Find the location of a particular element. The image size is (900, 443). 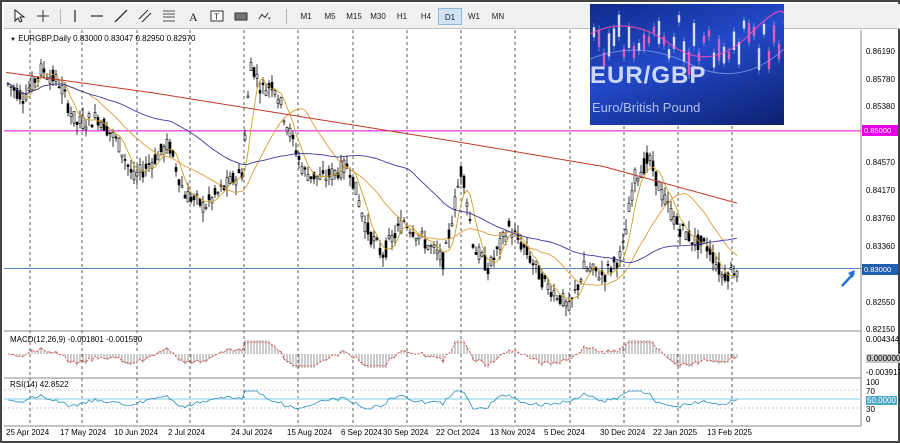

timeframe-m15: M15 is located at coordinates (354, 16).